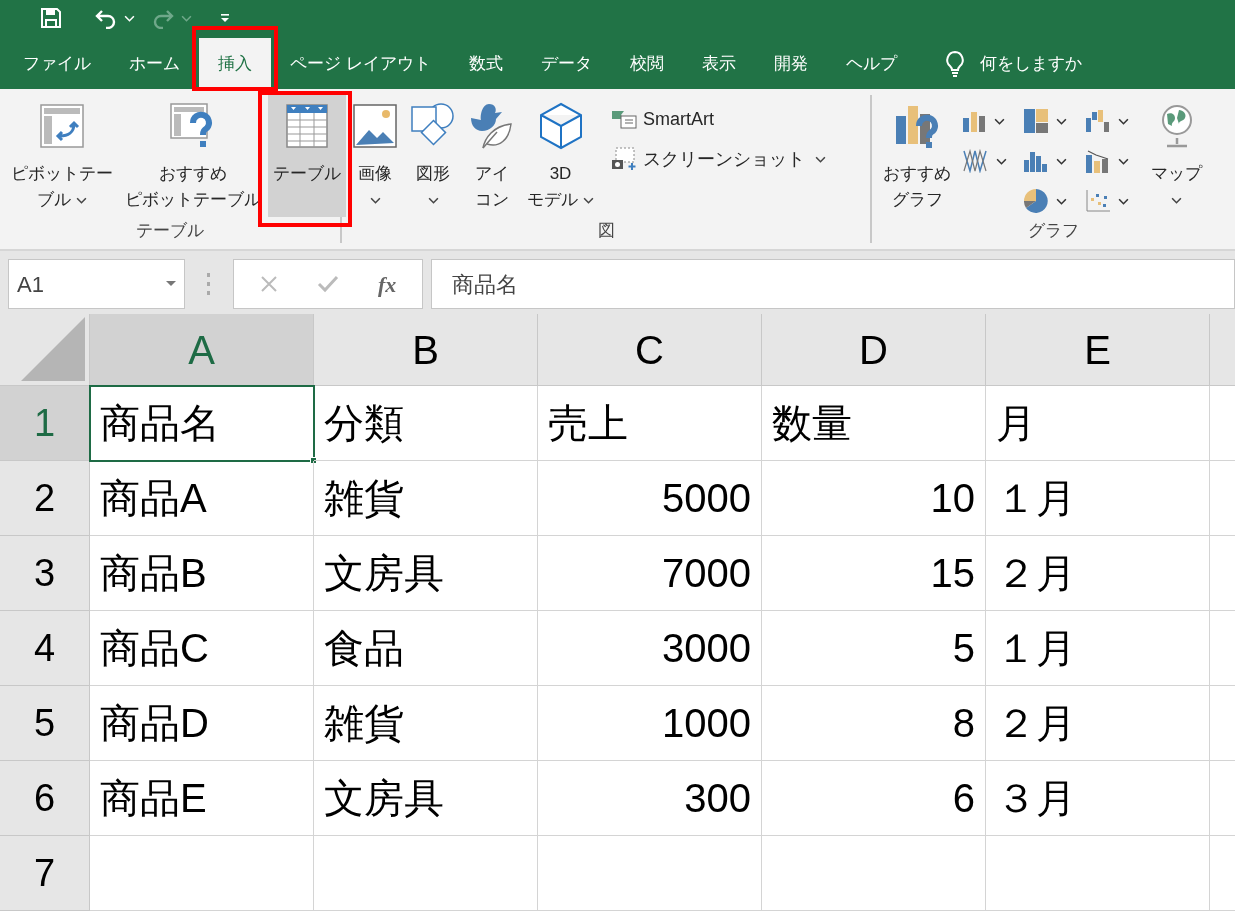 This screenshot has height=911, width=1235. I want to click on pie-chart-icon, so click(1036, 201).